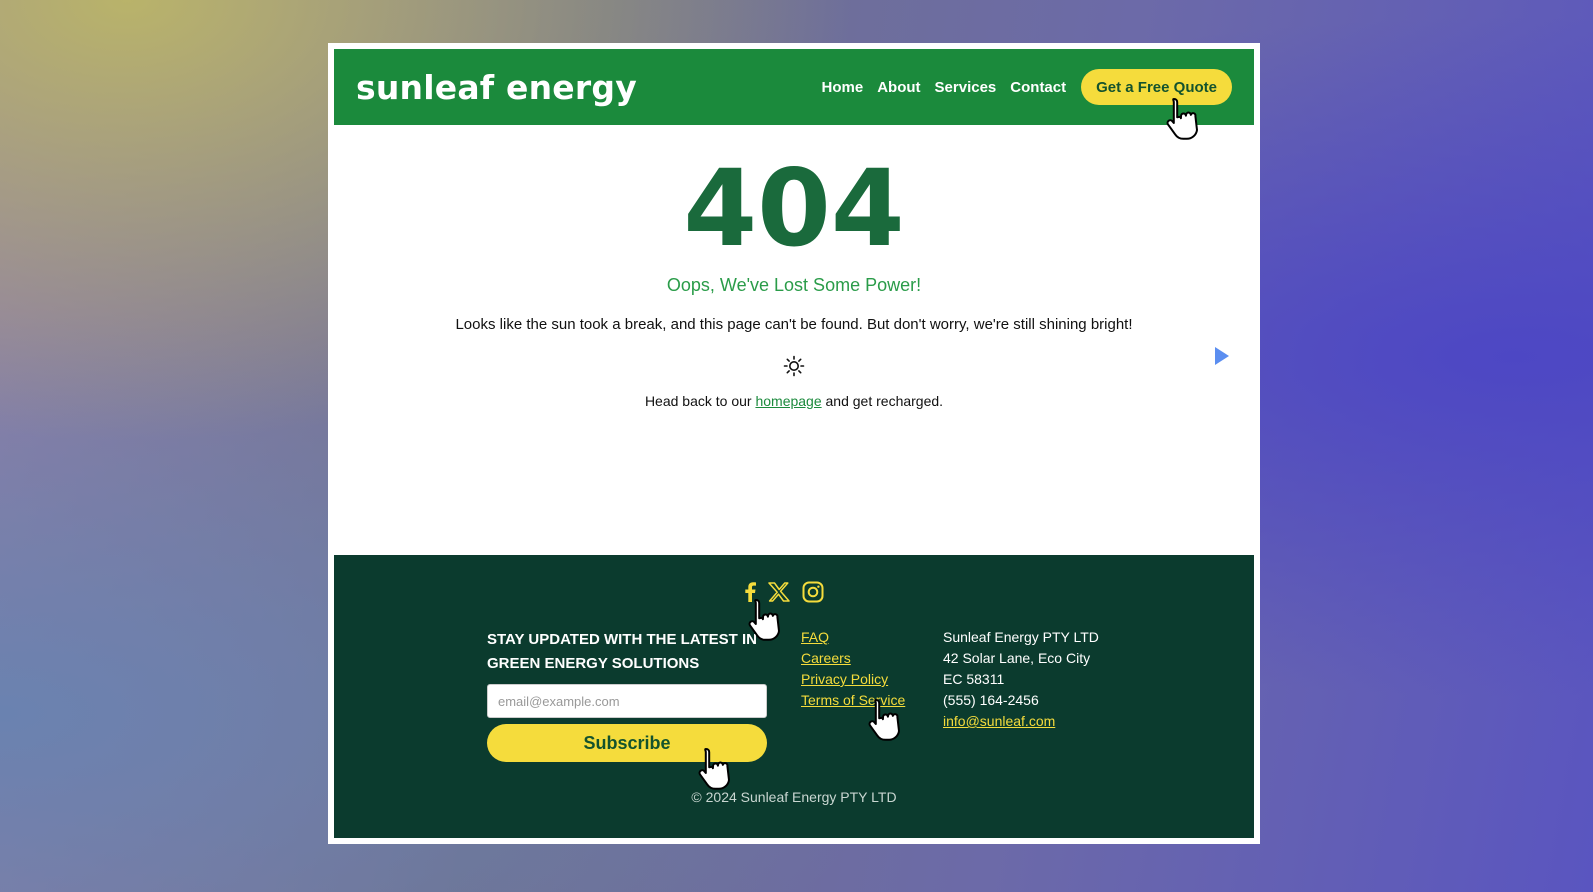 The height and width of the screenshot is (892, 1593). Describe the element at coordinates (974, 679) in the screenshot. I see `company-postcode: EC 58311` at that location.